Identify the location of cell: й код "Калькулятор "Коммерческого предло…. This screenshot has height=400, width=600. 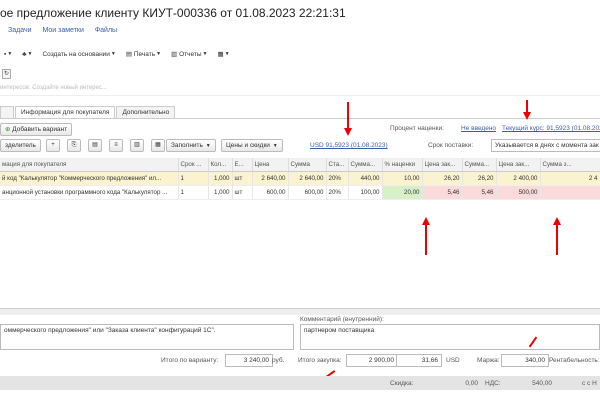
(89, 178).